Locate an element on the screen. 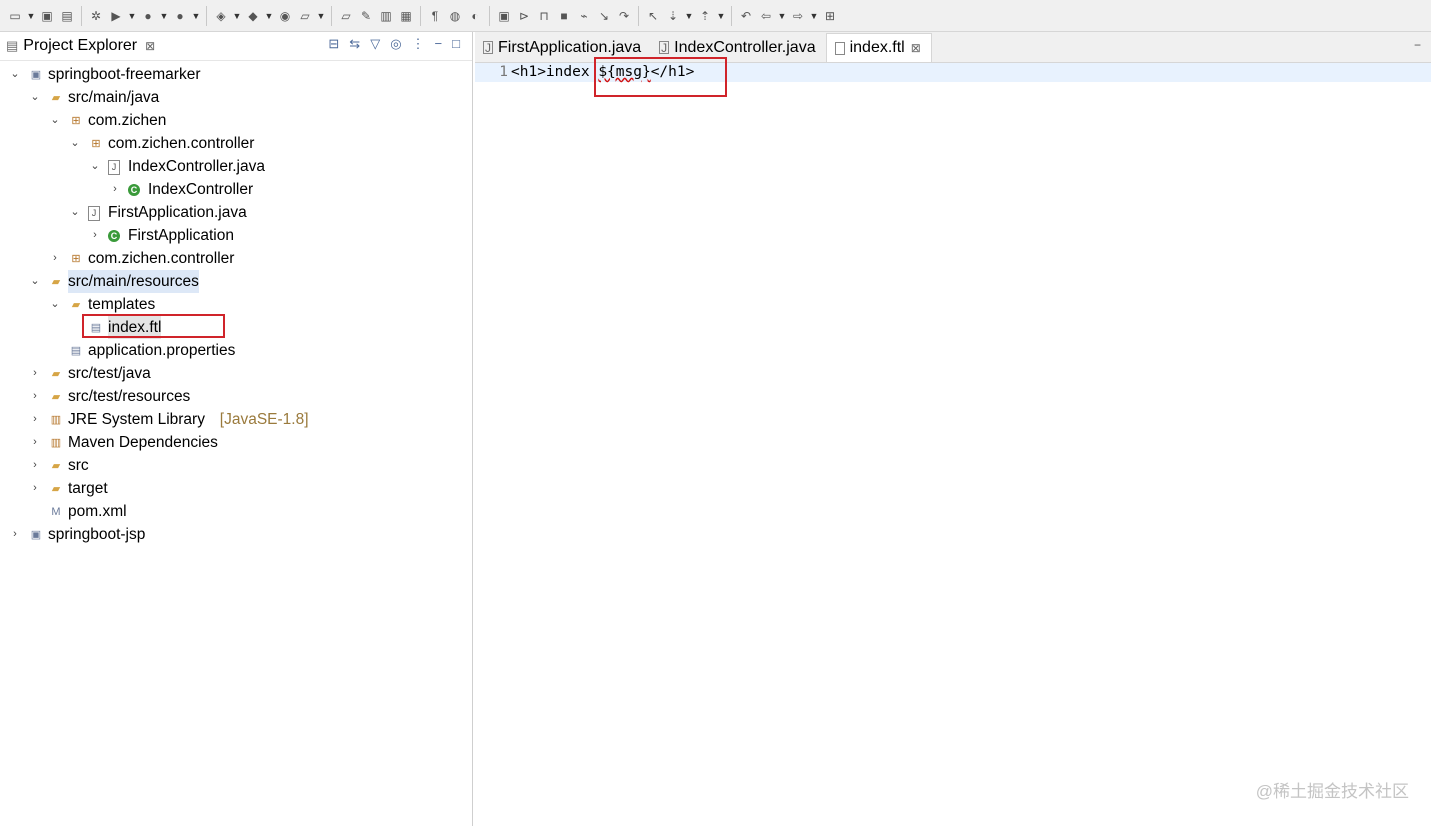 This screenshot has height=827, width=1431. debug-step-icon: ◐ is located at coordinates (475, 16).